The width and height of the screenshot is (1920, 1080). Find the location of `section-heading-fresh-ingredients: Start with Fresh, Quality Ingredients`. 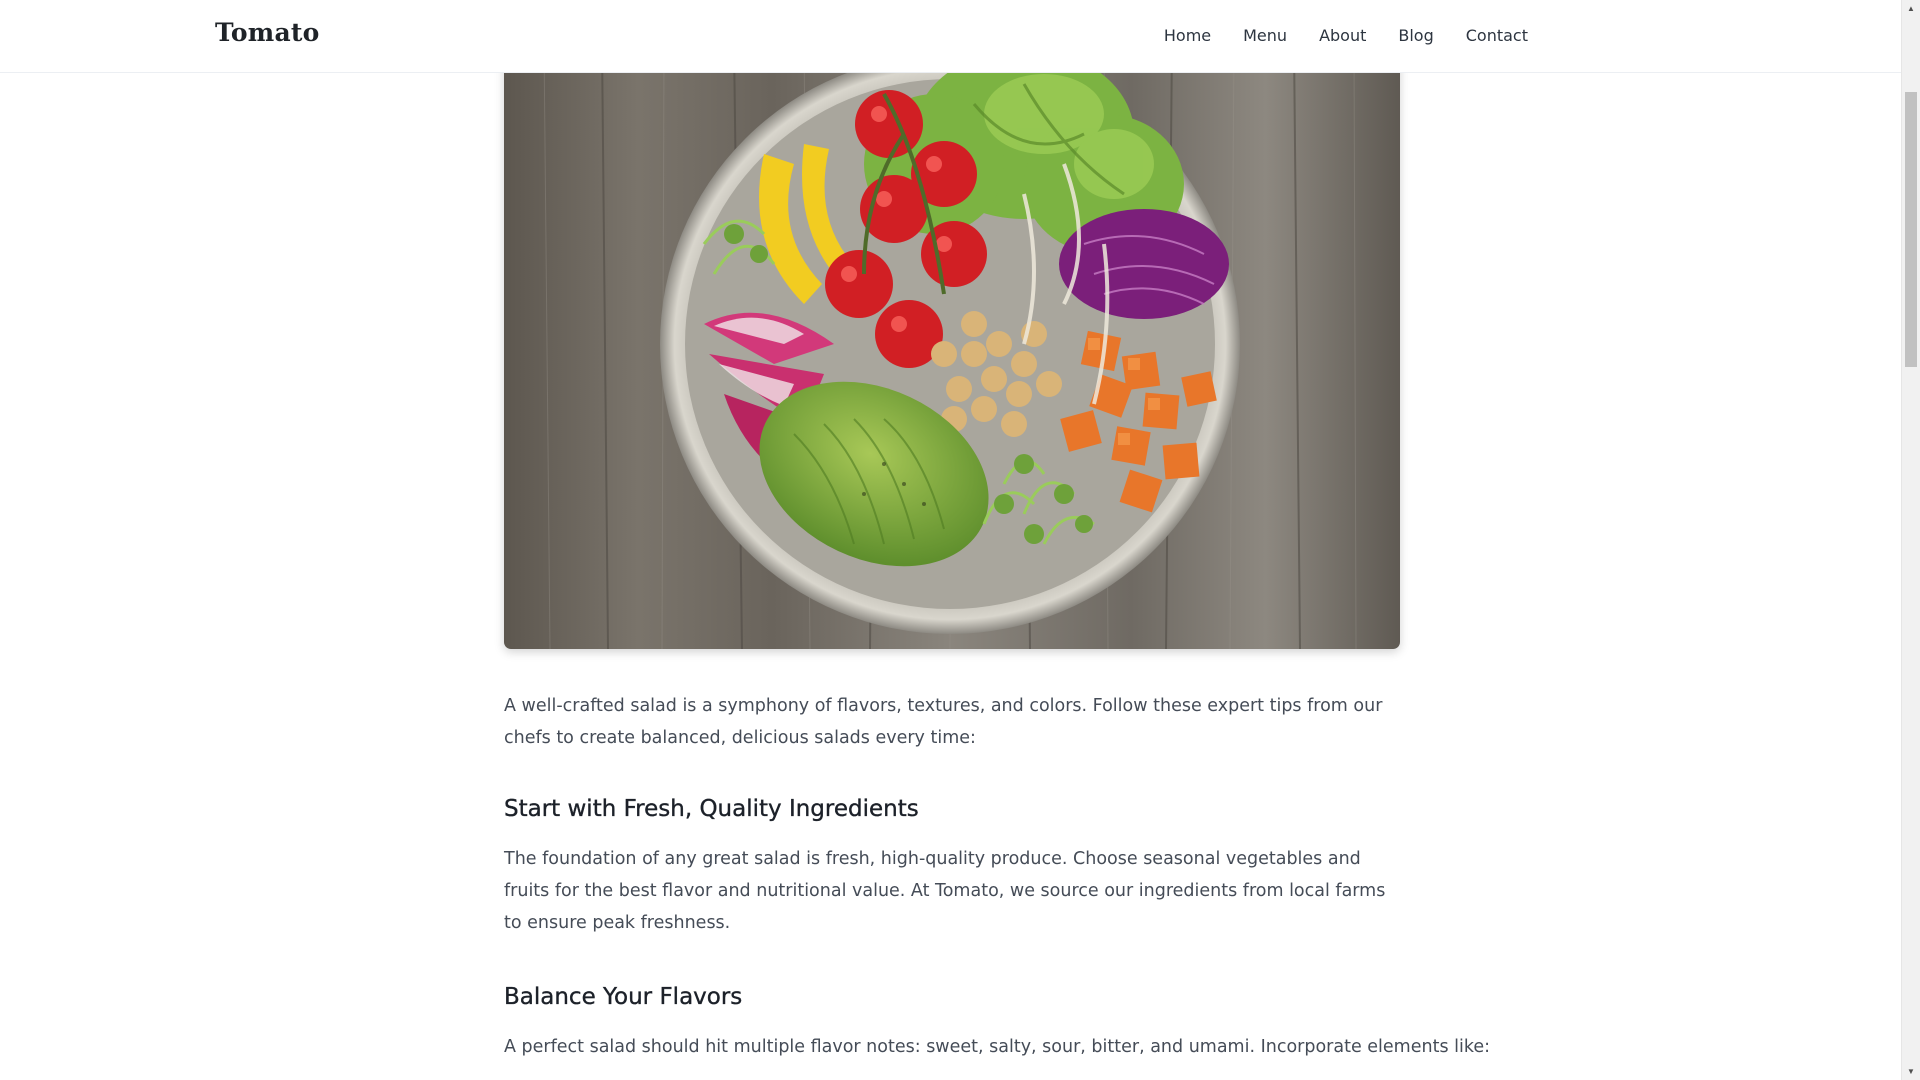

section-heading-fresh-ingredients: Start with Fresh, Quality Ingredients is located at coordinates (711, 809).